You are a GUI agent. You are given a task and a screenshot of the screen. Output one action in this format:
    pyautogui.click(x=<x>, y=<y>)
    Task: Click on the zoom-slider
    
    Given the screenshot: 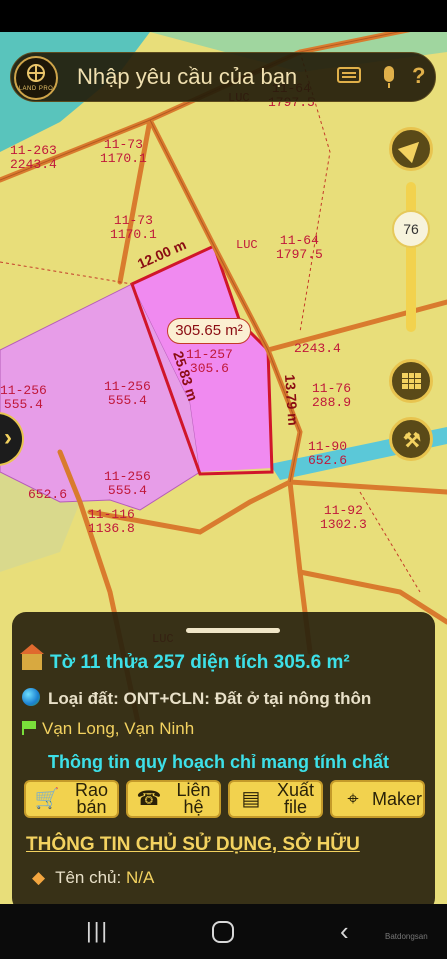 What is the action you would take?
    pyautogui.click(x=411, y=257)
    